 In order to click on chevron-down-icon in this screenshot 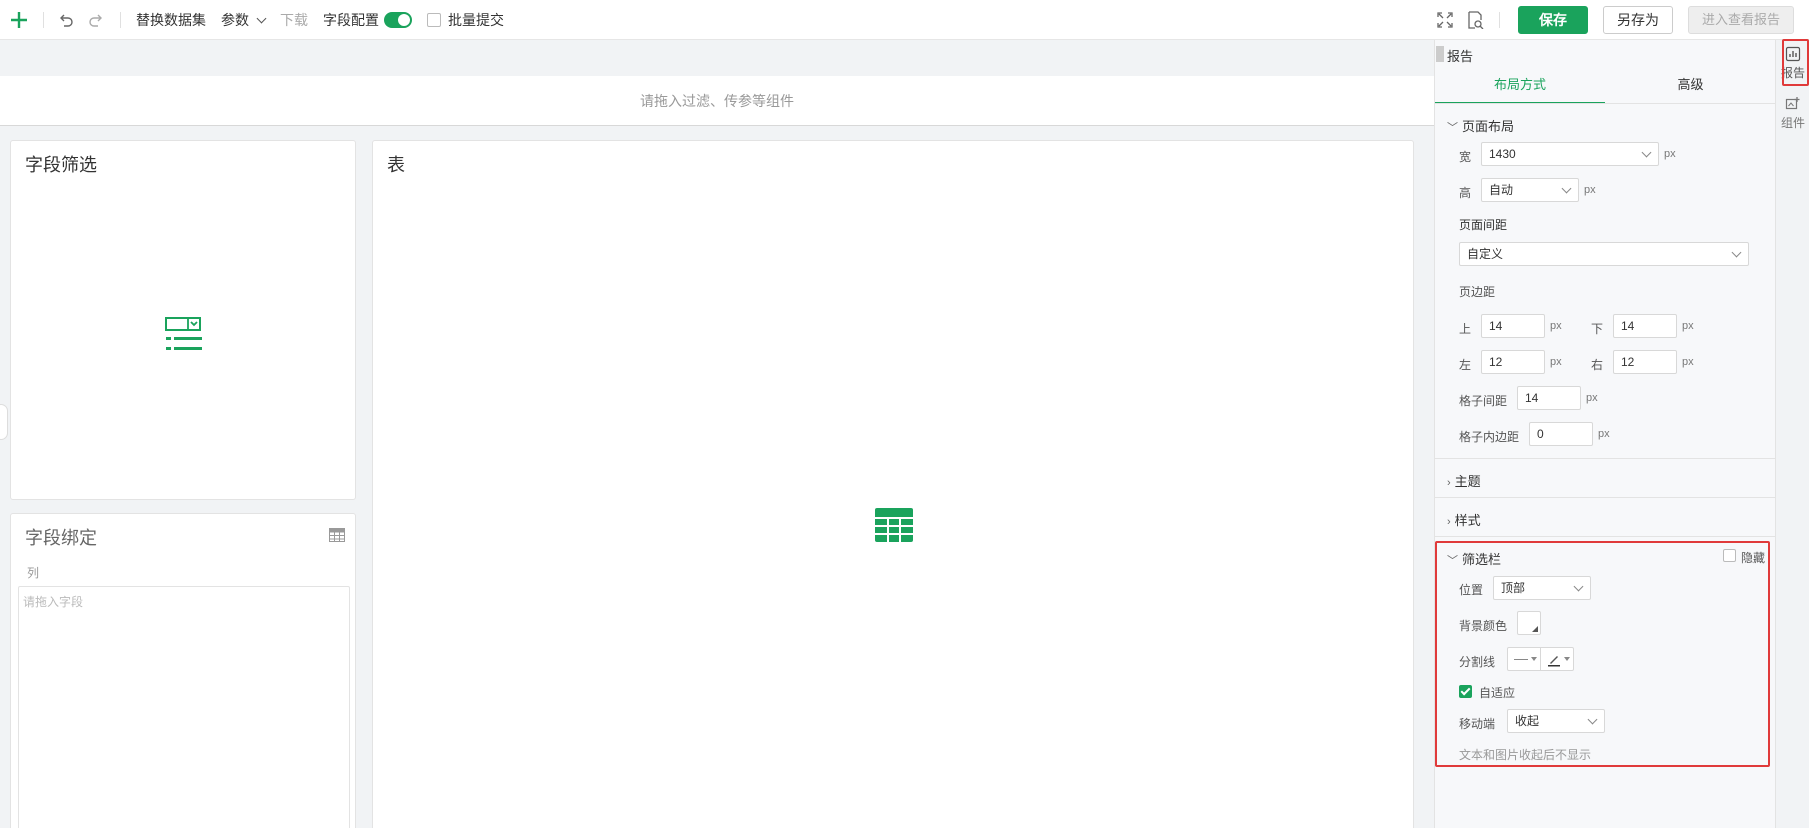, I will do `click(261, 18)`.